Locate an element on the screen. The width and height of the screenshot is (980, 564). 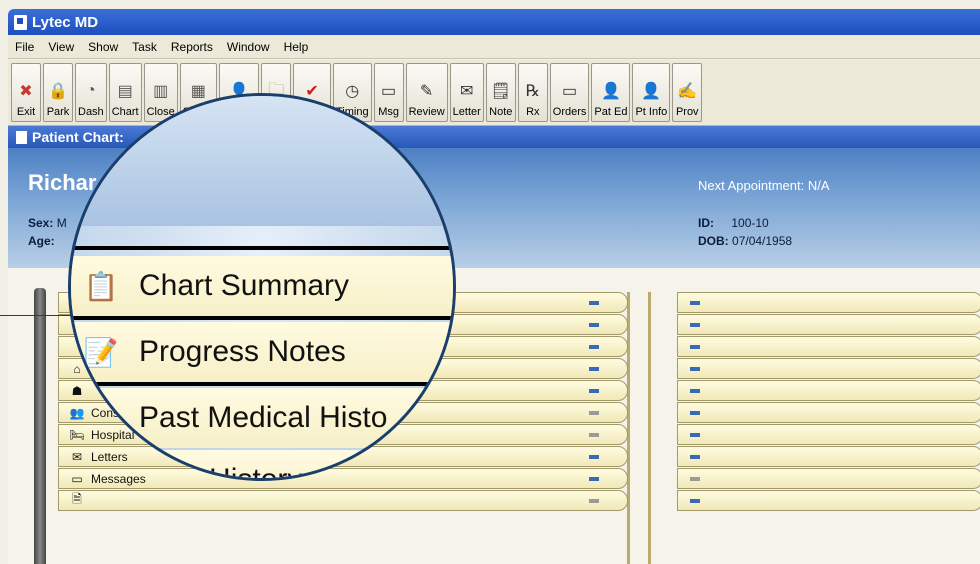
magnified-tab-label: Chart Summary is located at coordinates (244, 285).